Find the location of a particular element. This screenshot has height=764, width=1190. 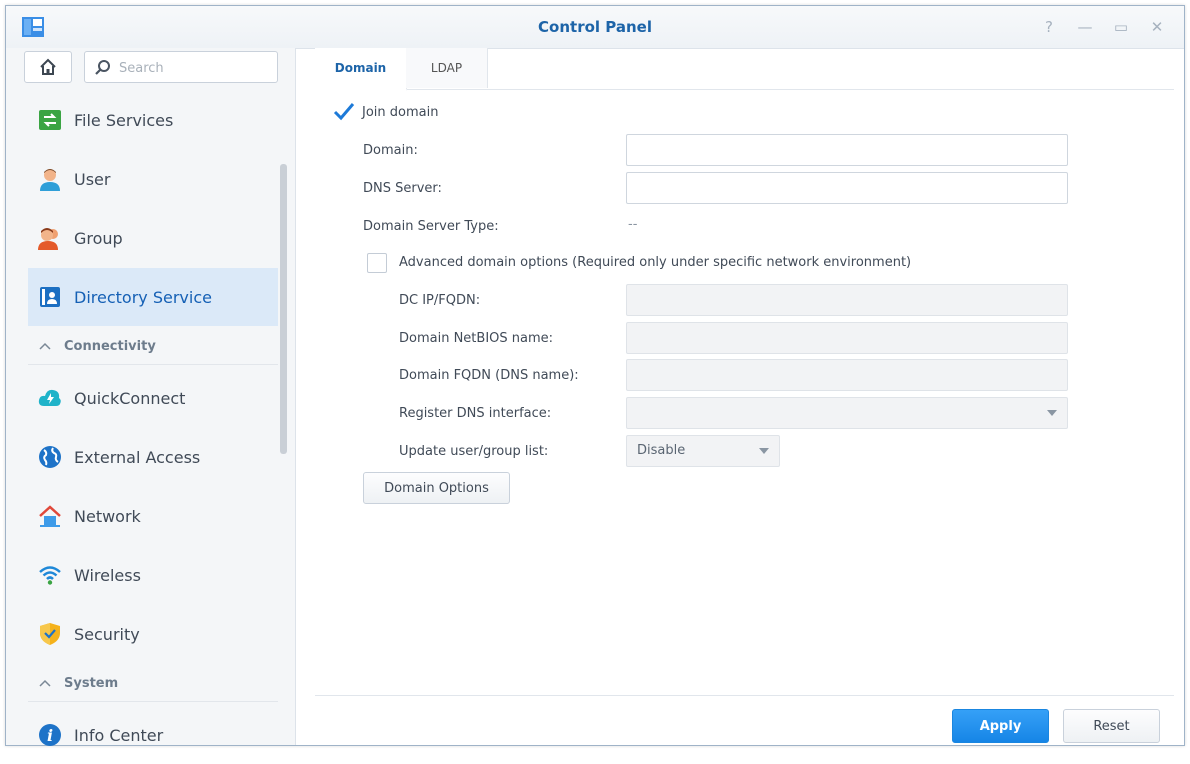

sidebar-item-label: External Access is located at coordinates (137, 457).